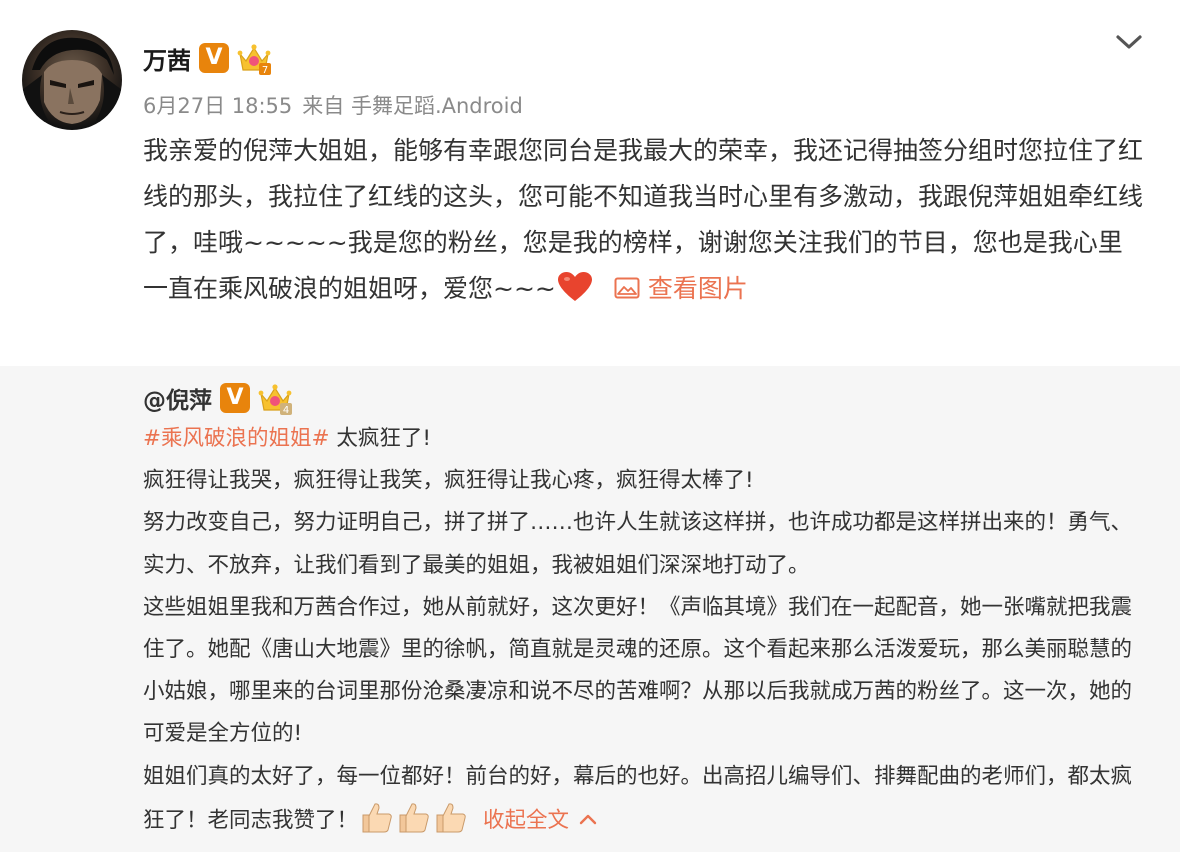 The height and width of the screenshot is (852, 1180). What do you see at coordinates (275, 398) in the screenshot?
I see `crown-level-icon: 4` at bounding box center [275, 398].